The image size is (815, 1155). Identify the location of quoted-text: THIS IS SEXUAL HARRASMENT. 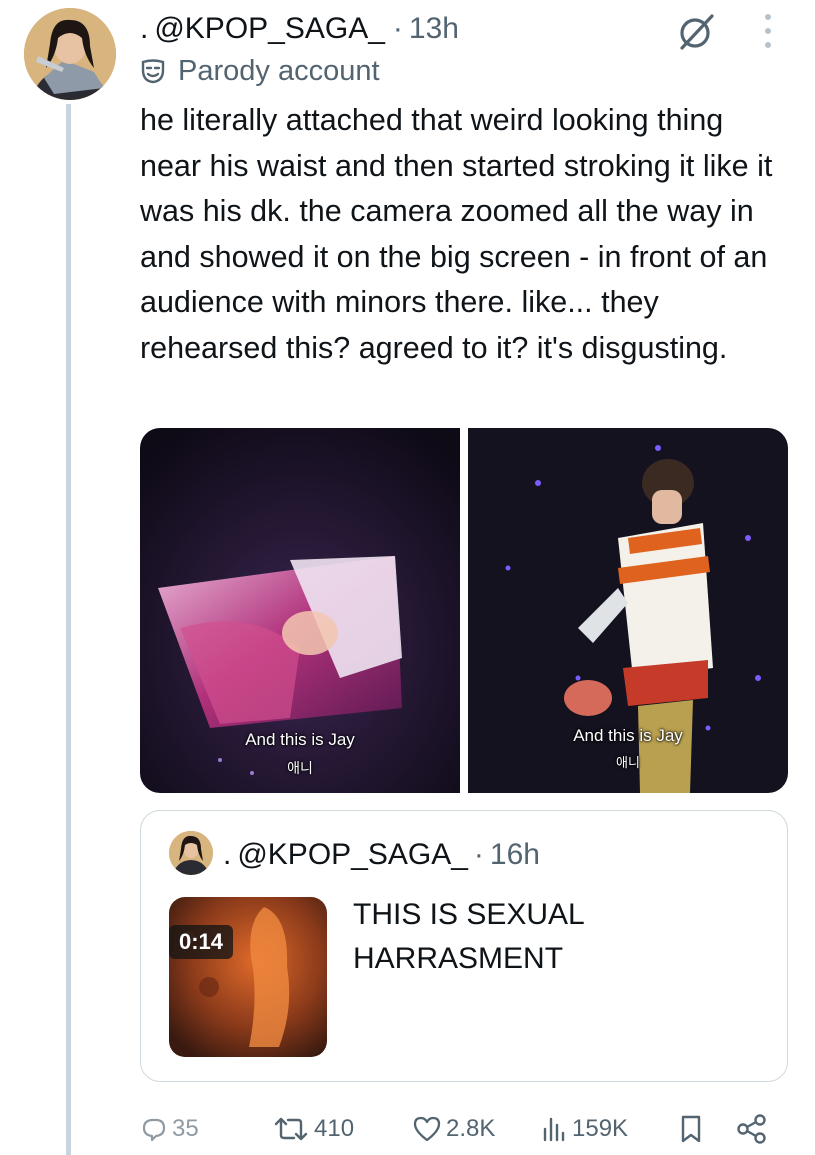
(468, 936).